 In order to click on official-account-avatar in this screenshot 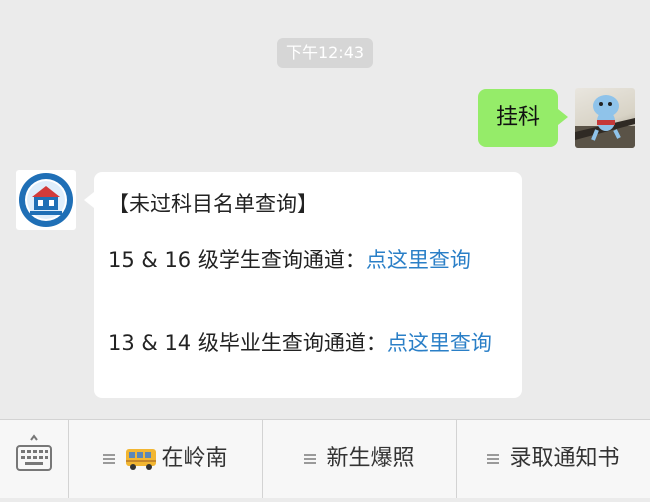, I will do `click(46, 200)`.